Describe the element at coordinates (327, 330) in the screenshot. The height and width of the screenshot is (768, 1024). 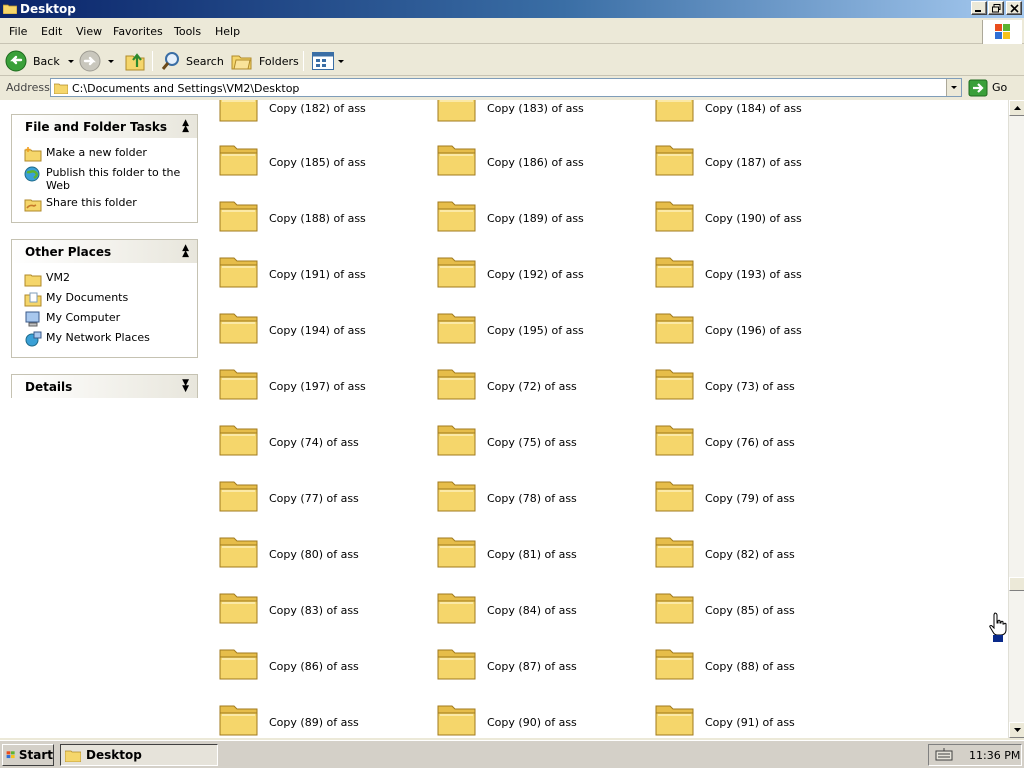
I see `folder-item: Copy (194) of ass` at that location.